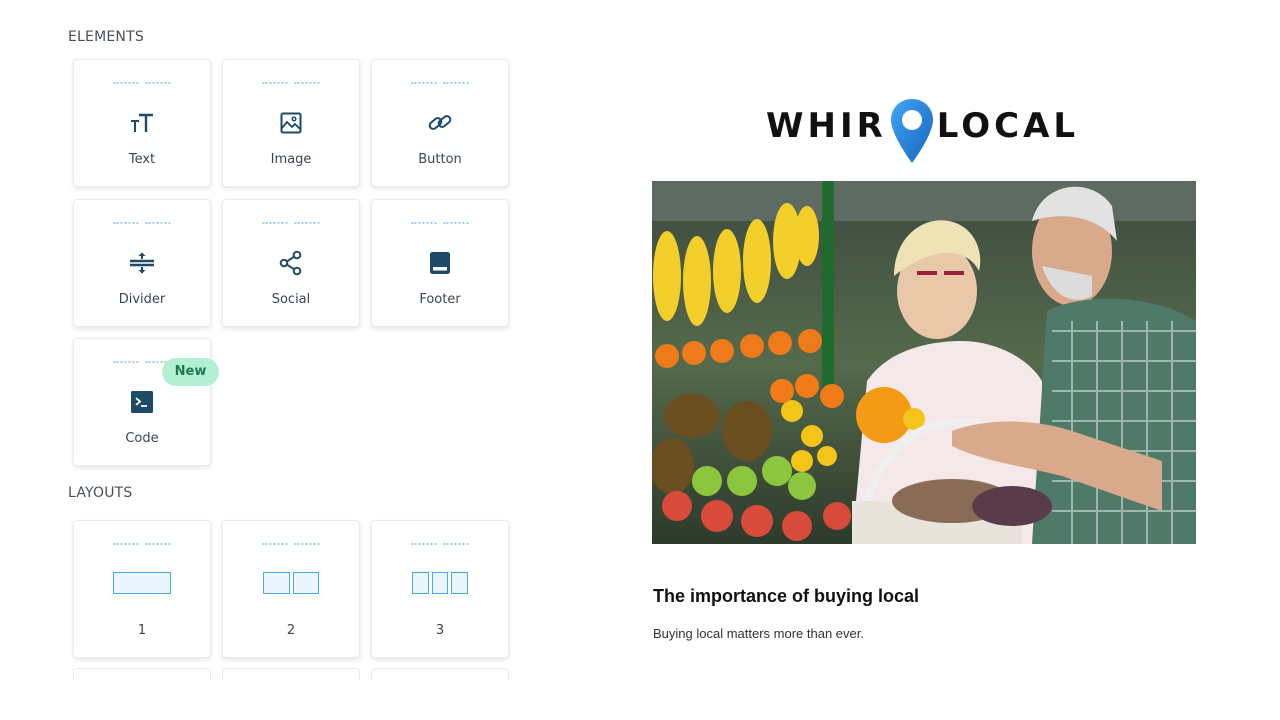  What do you see at coordinates (100, 493) in the screenshot?
I see `layouts-section-title: LAYOUTS` at bounding box center [100, 493].